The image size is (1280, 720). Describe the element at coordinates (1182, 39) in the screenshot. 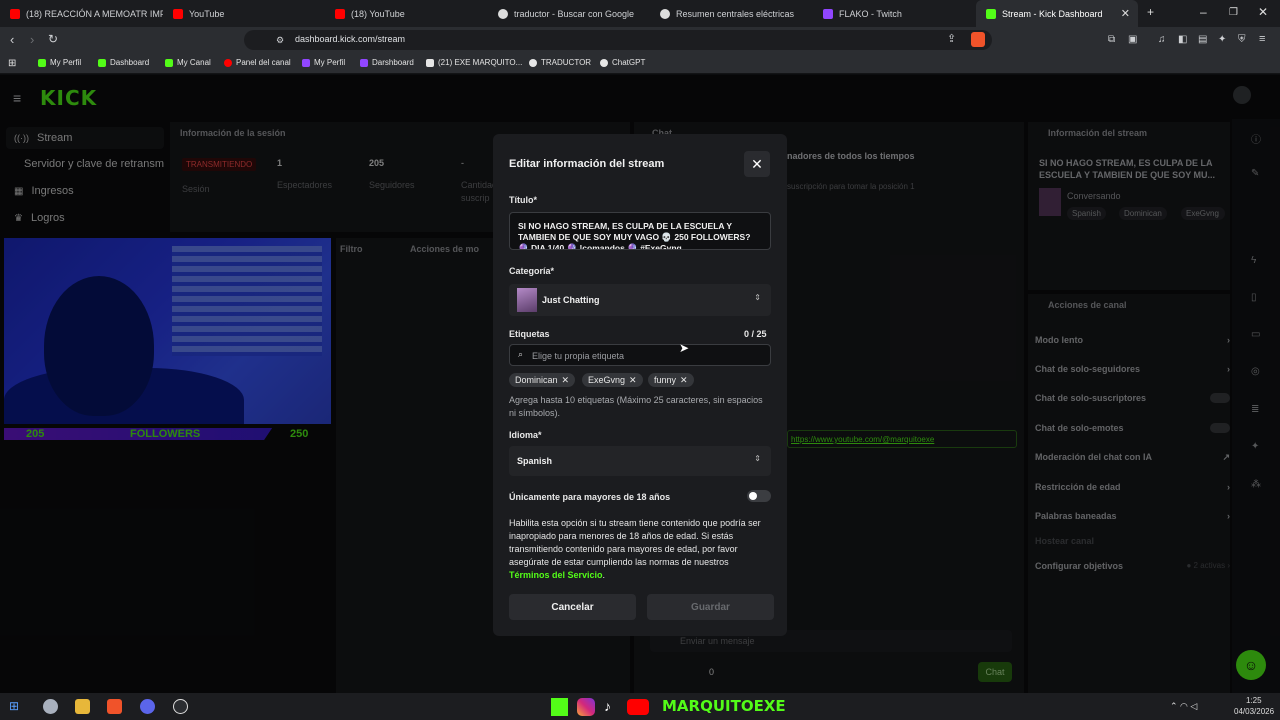

I see `sidebar-toggle-icon: ◧` at that location.